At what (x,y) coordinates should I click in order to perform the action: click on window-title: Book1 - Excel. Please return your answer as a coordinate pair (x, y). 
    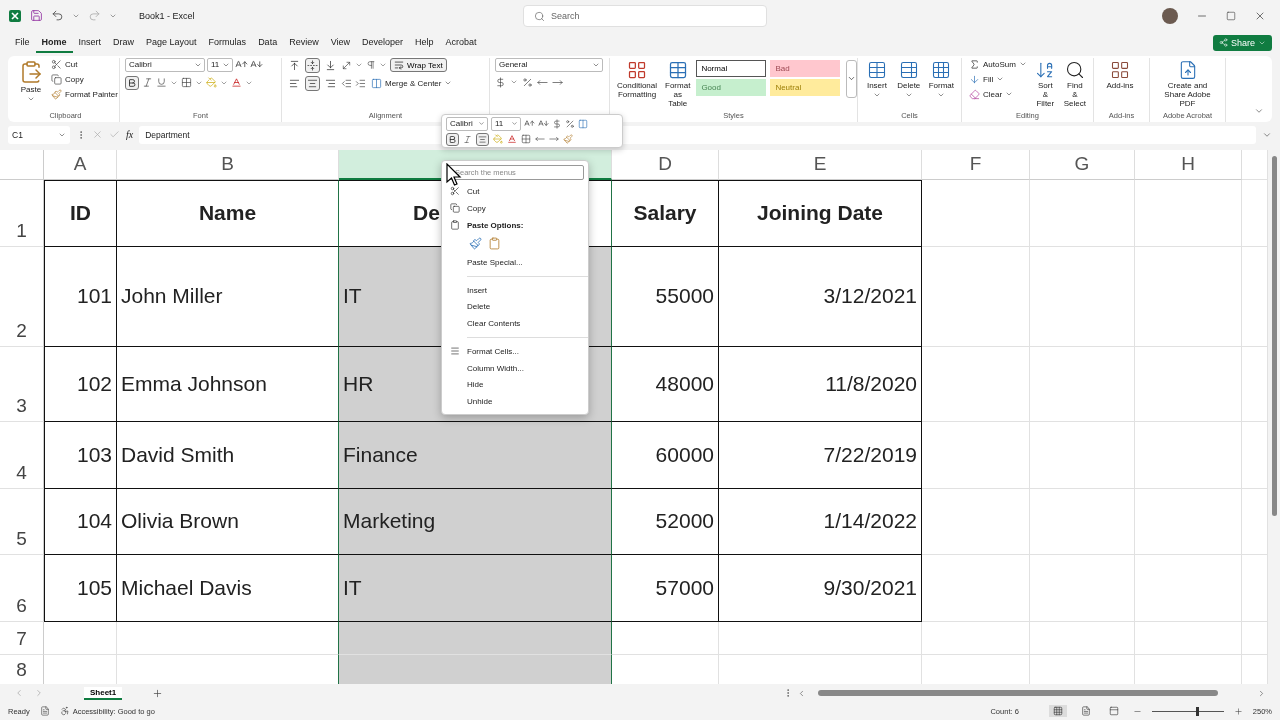
    Looking at the image, I should click on (167, 15).